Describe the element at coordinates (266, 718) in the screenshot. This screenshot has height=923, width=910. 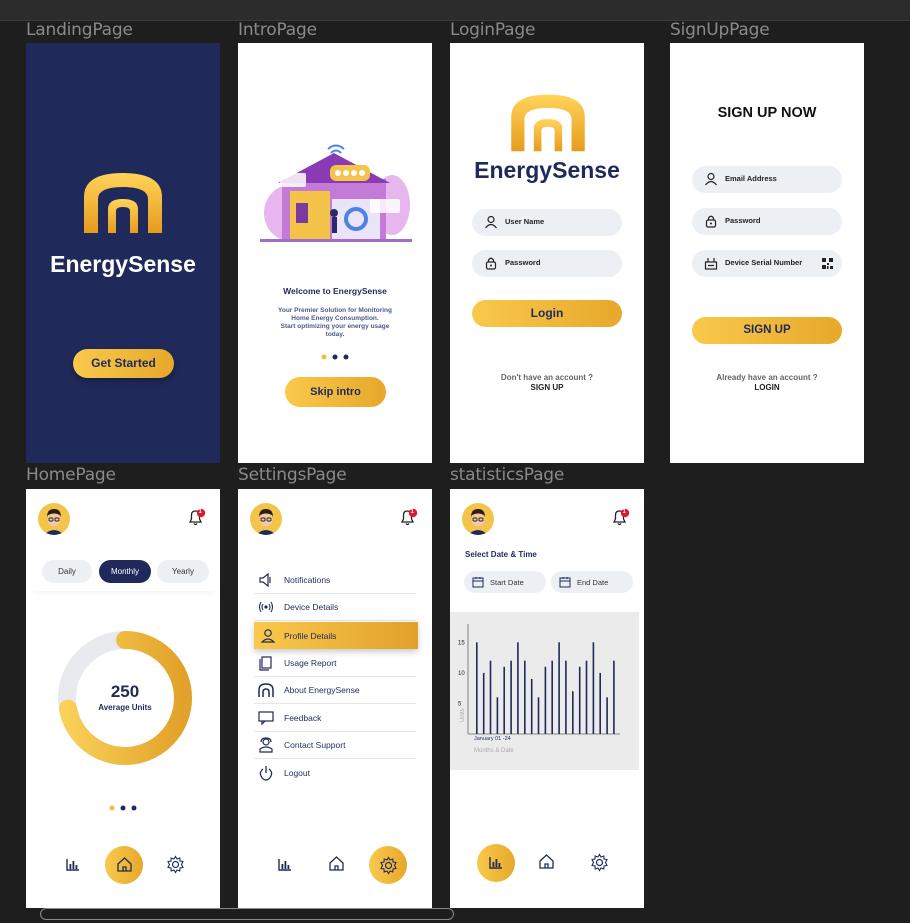
I see `feedback-icon` at that location.